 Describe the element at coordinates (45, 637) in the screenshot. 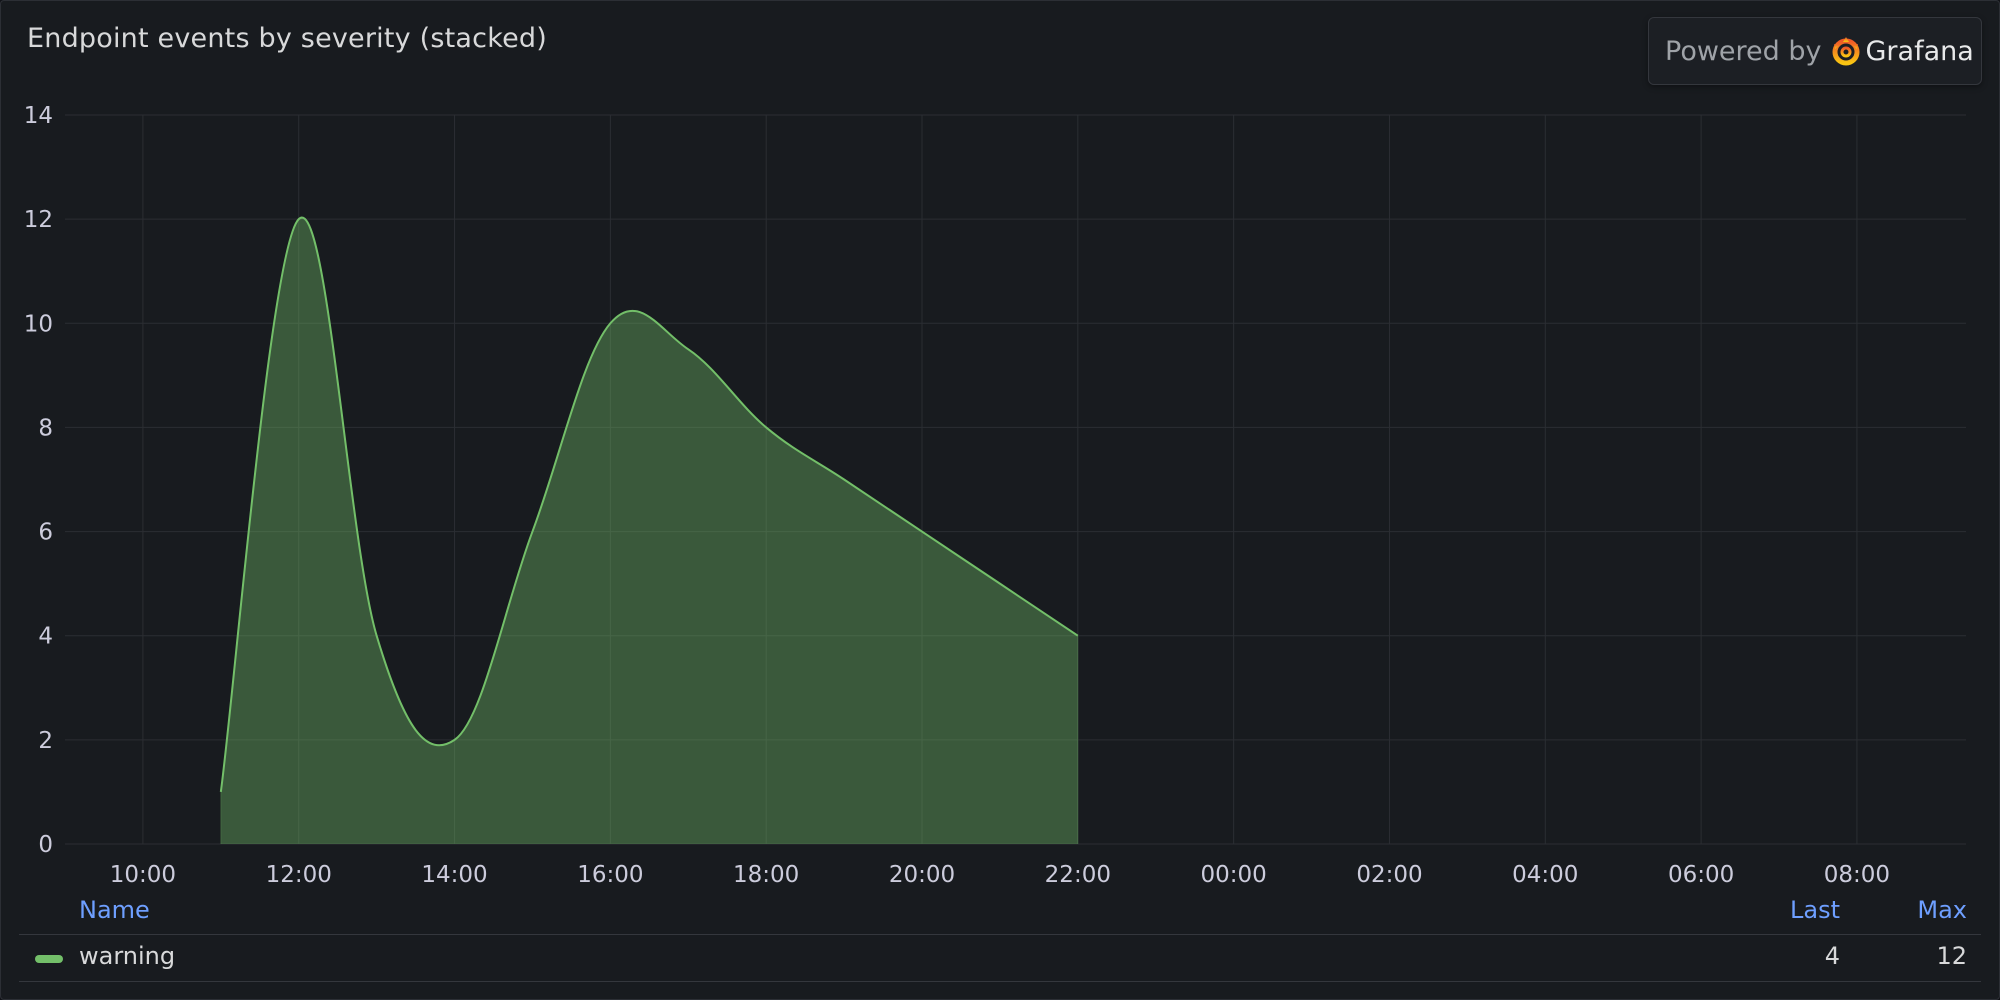

I see `y-tick-label: 4` at that location.